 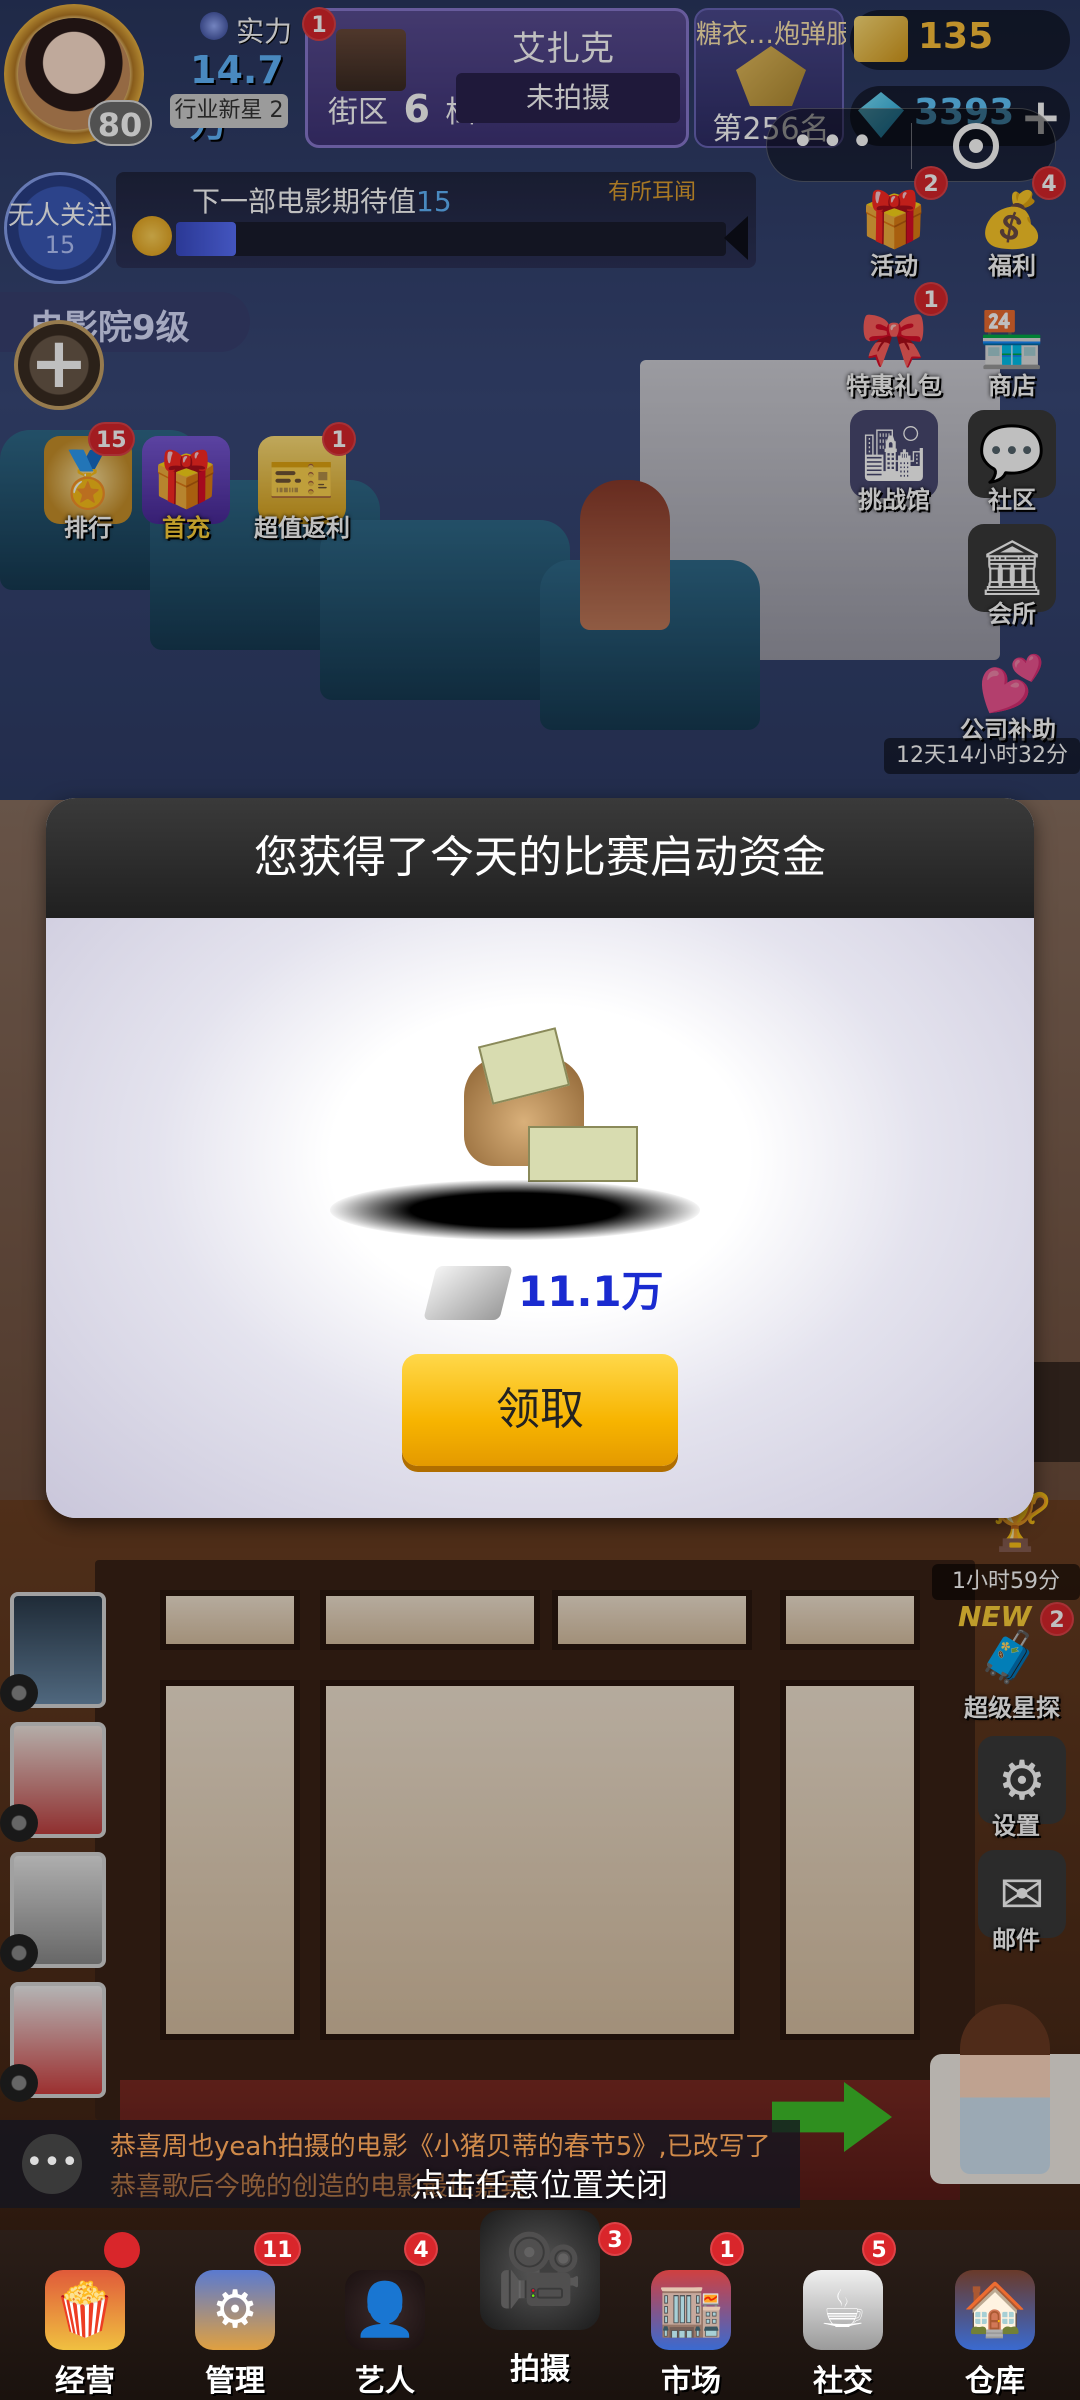 I want to click on chat-line: 恭喜周也yeah拍摄的电影《小猪贝蒂的春节5》,已改写了, so click(x=440, y=2147).